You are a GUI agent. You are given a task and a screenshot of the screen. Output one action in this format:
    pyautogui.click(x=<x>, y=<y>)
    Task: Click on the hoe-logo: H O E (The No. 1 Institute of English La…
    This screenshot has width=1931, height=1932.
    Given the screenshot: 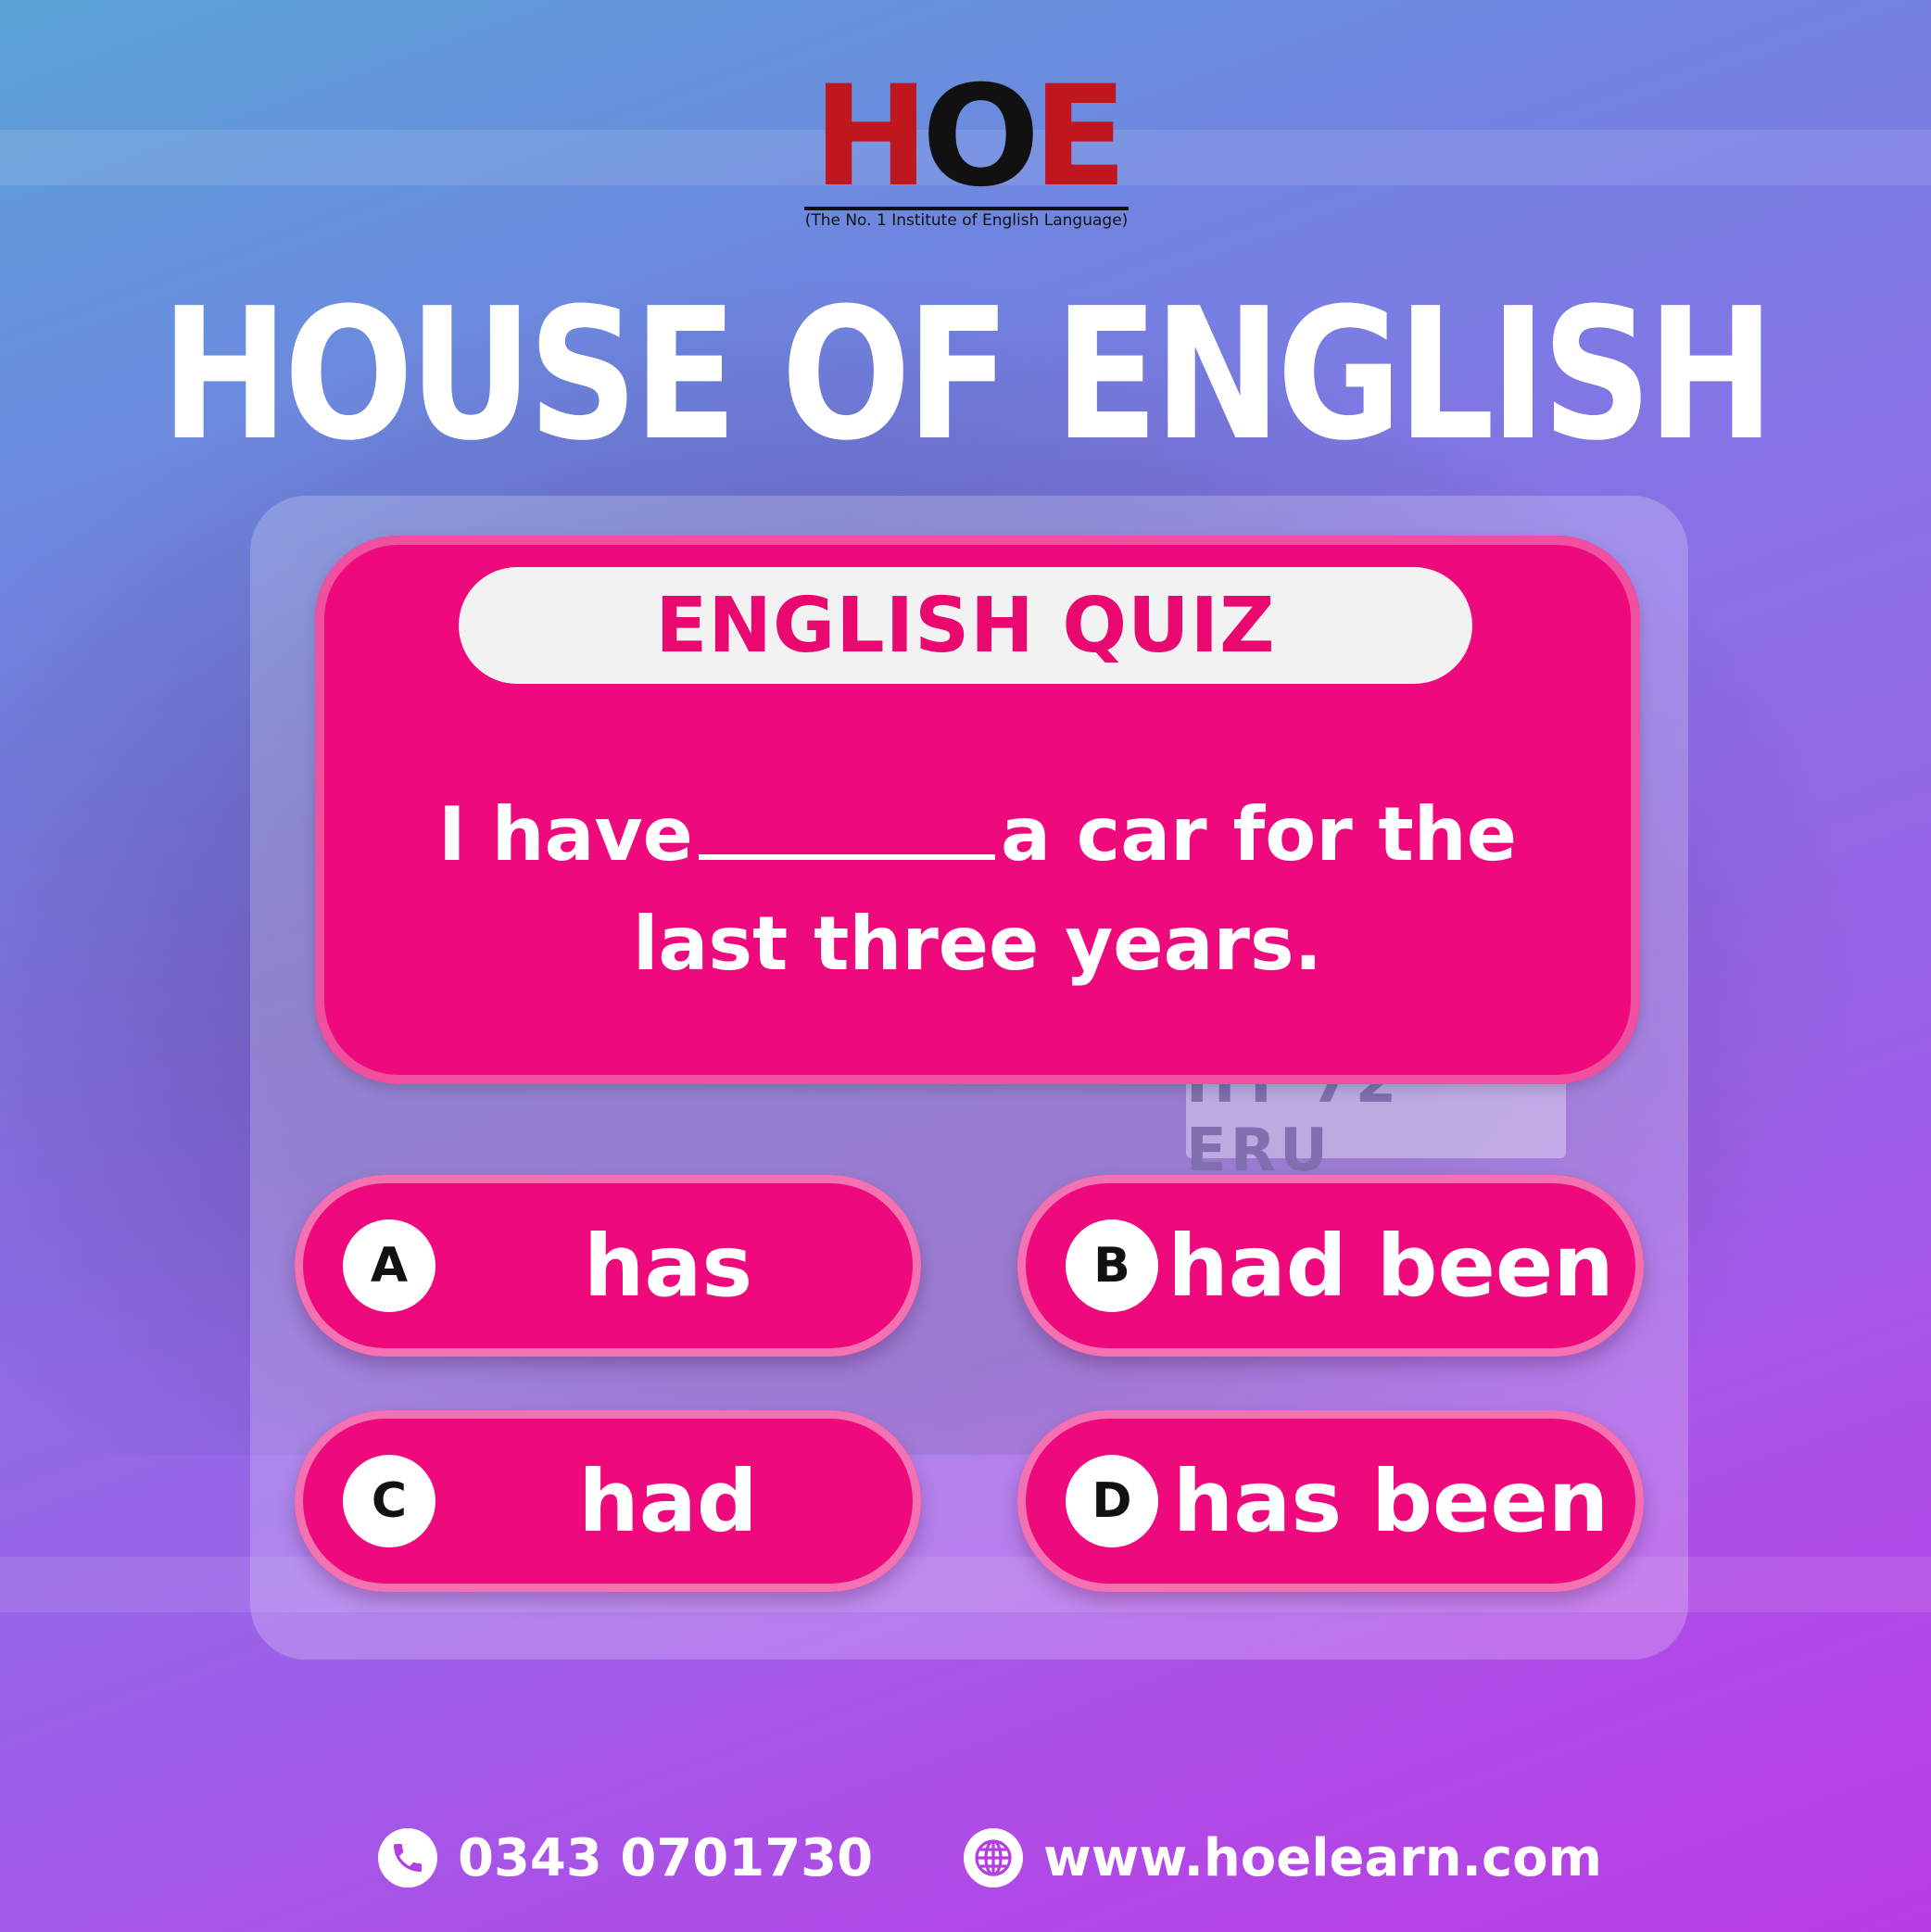 What is the action you would take?
    pyautogui.click(x=966, y=148)
    